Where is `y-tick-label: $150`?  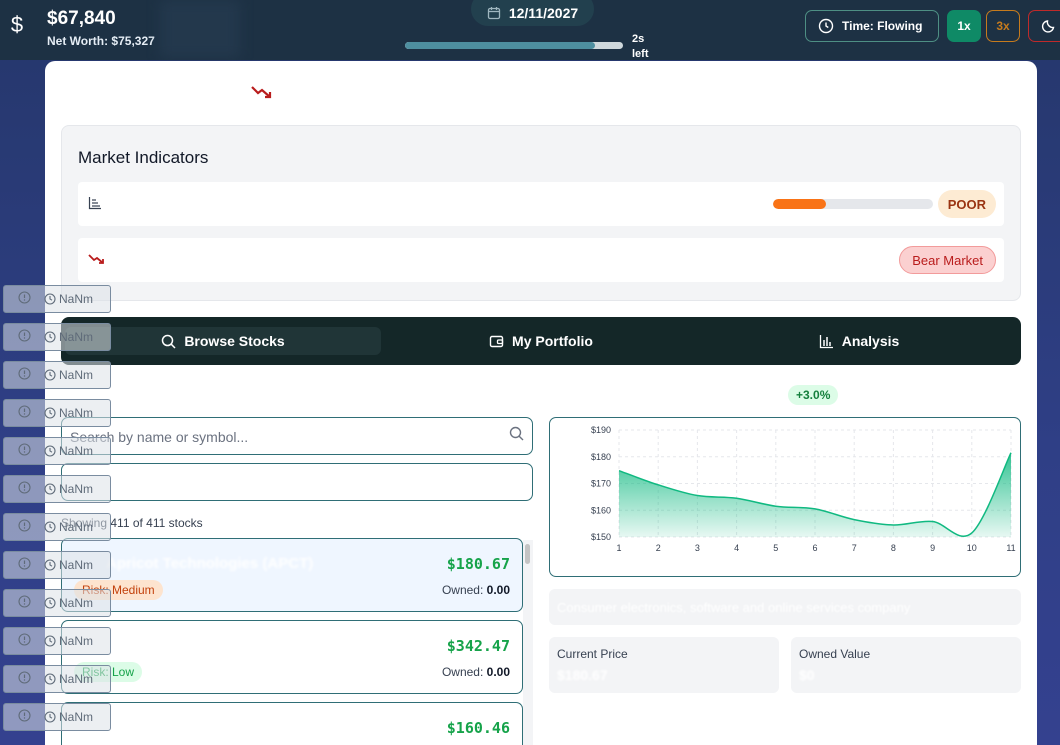 y-tick-label: $150 is located at coordinates (601, 537).